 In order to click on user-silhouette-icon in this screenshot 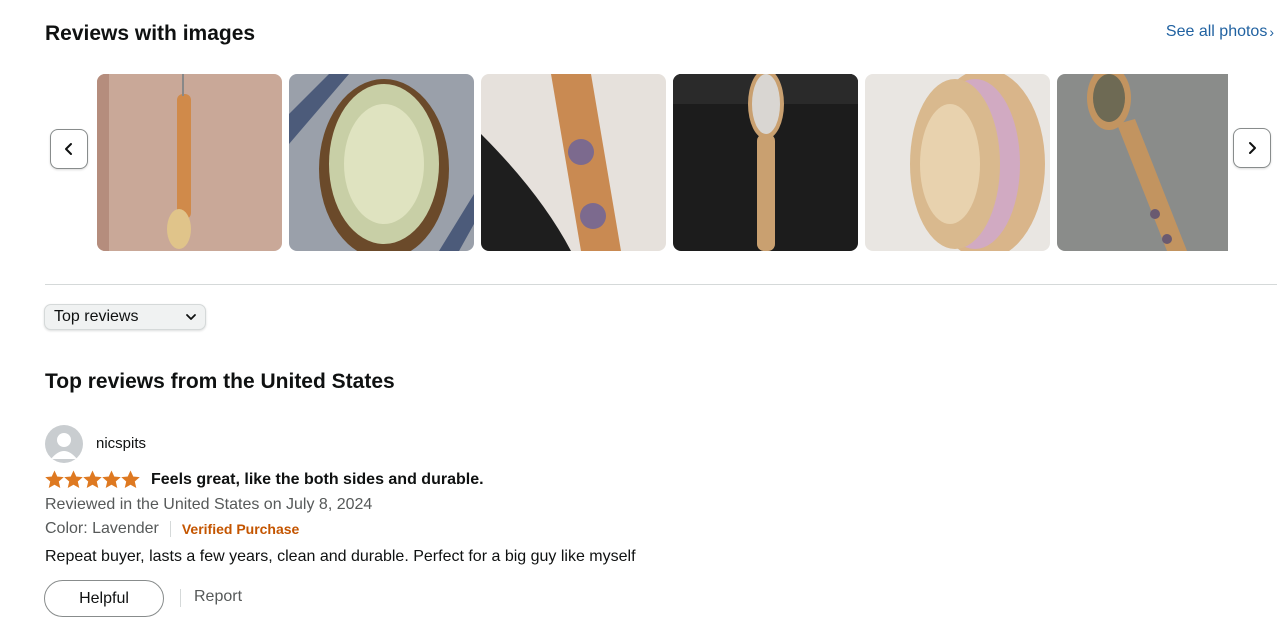, I will do `click(64, 446)`.